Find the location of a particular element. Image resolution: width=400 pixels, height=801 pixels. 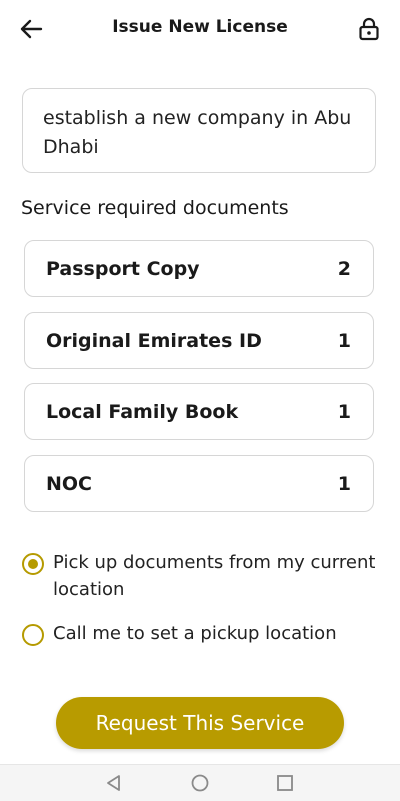

document-item-emirates-id: Original Emirates ID 1 is located at coordinates (199, 340).